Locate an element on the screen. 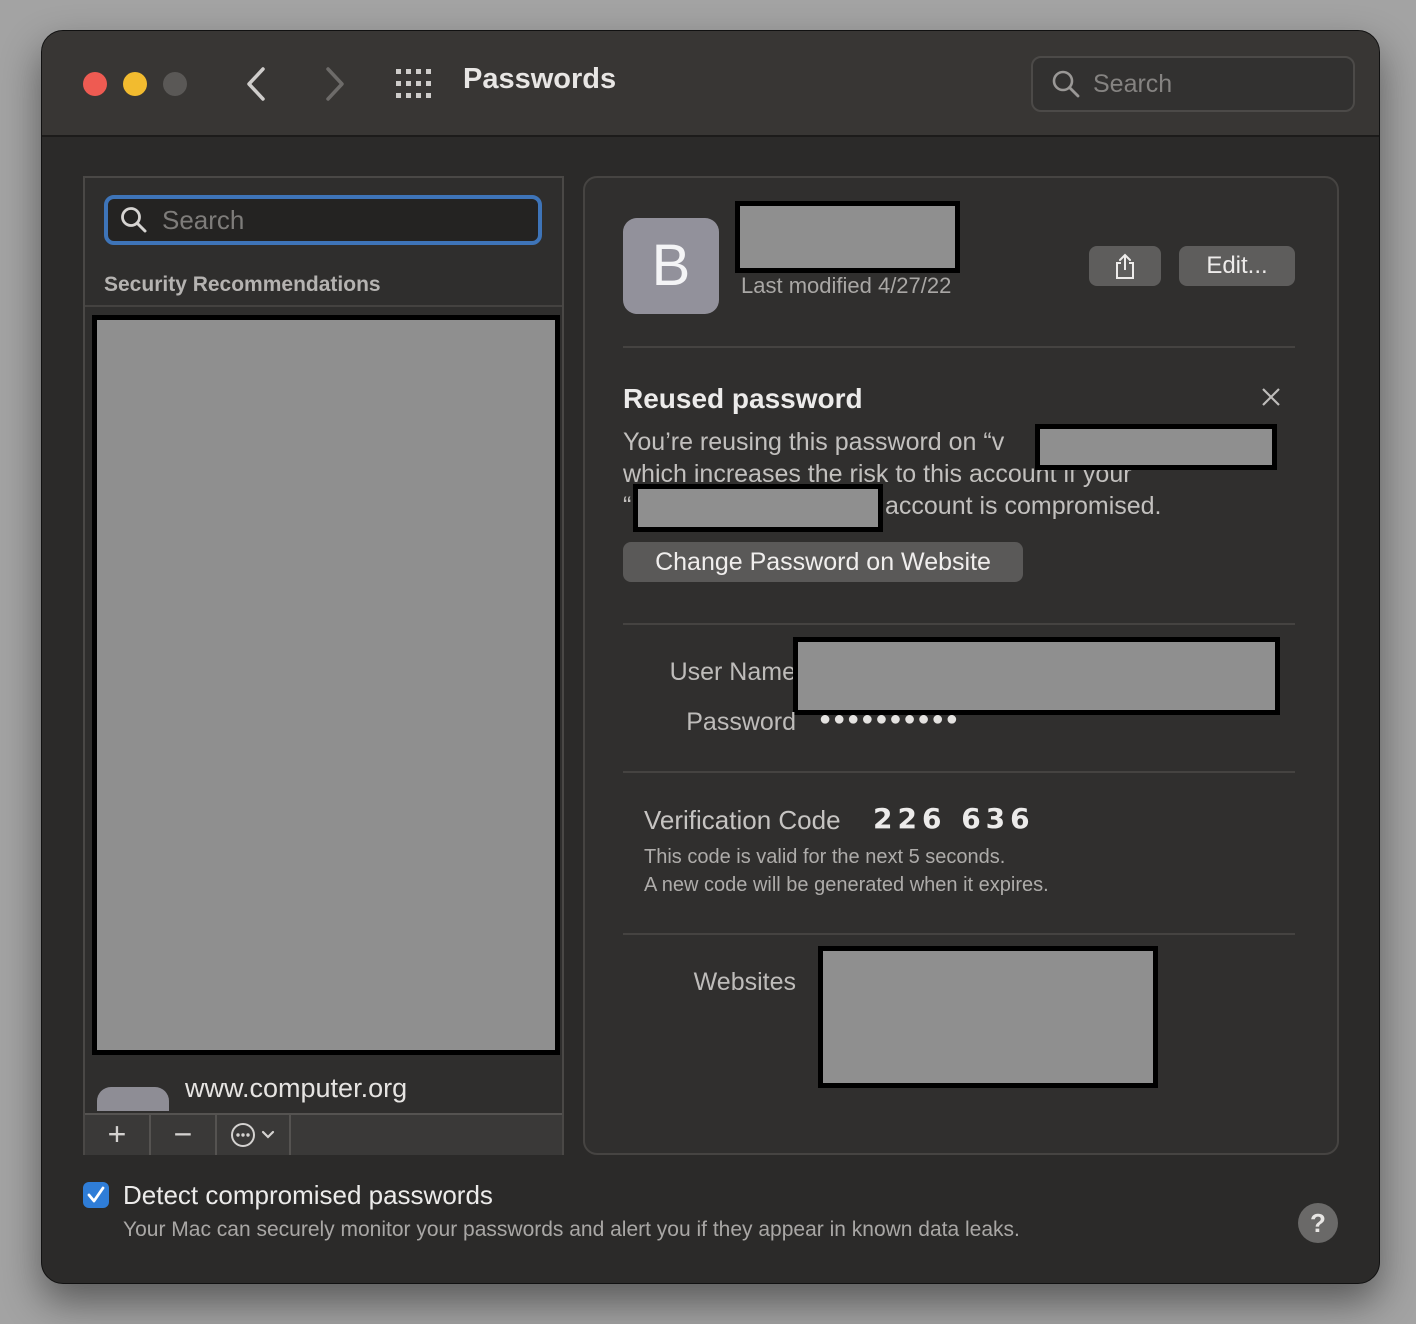 The height and width of the screenshot is (1324, 1416). sidebar-search is located at coordinates (323, 220).